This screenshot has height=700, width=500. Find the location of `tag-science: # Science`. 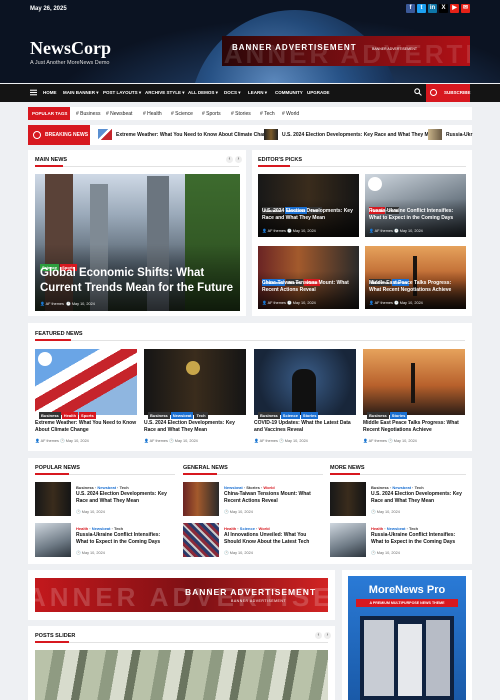

tag-science: # Science is located at coordinates (182, 114).